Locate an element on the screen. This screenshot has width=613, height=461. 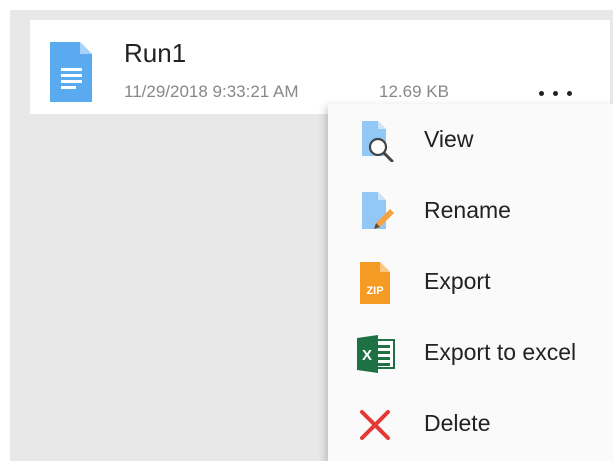
menu-item-delete: Delete is located at coordinates (470, 423).